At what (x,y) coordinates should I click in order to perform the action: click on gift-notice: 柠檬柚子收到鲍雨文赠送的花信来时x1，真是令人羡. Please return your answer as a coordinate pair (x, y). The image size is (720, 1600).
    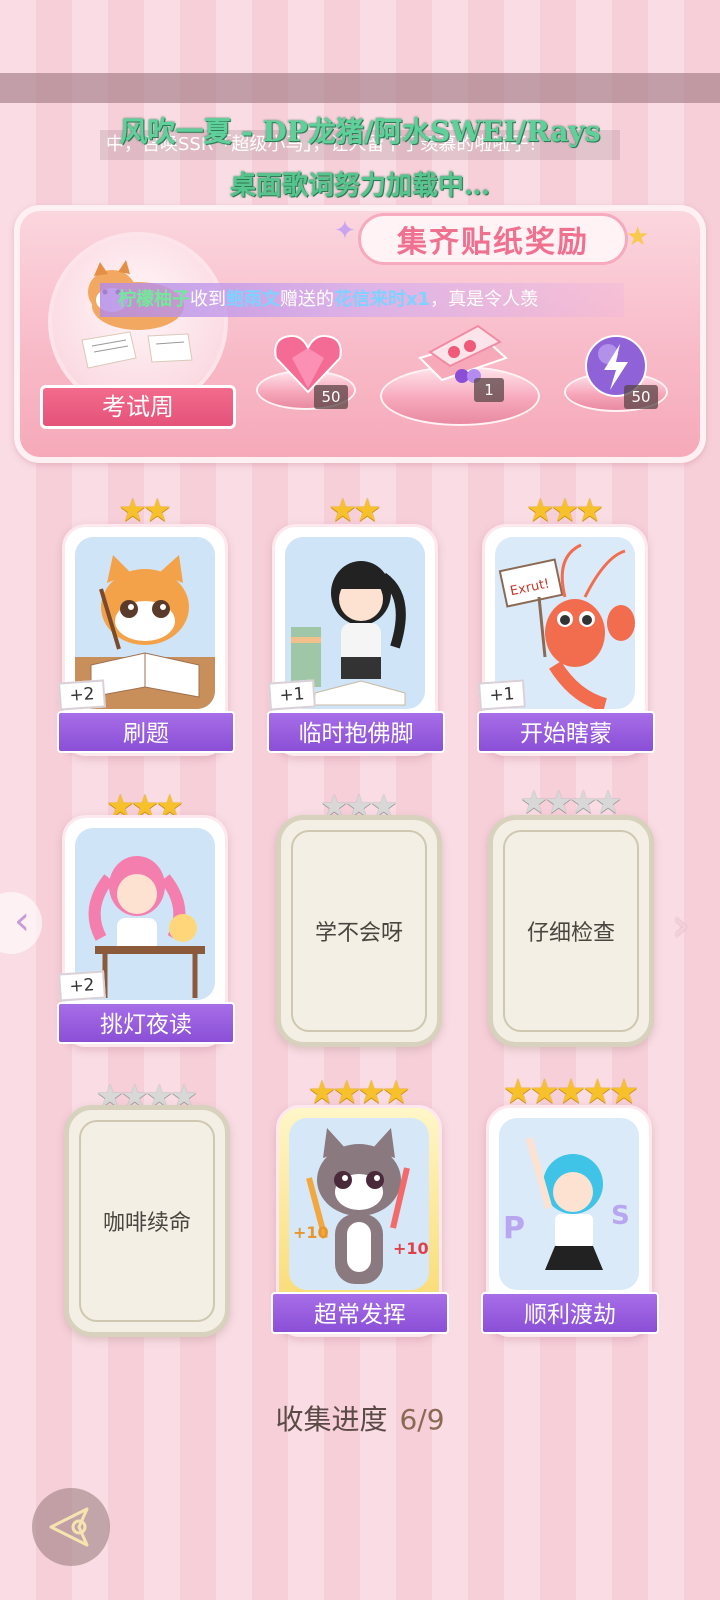
    Looking at the image, I should click on (362, 300).